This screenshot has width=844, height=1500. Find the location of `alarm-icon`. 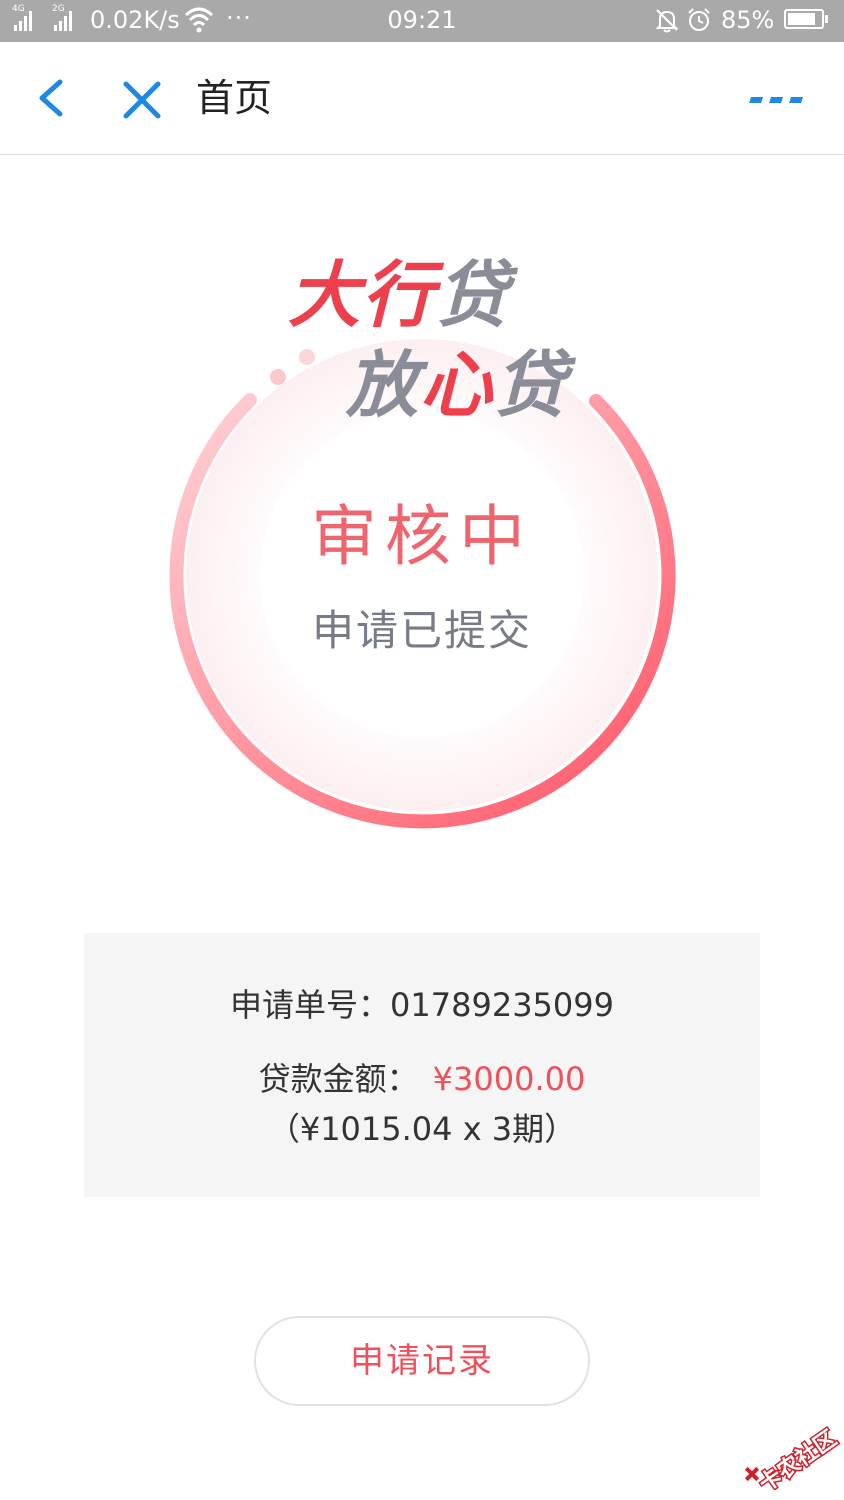

alarm-icon is located at coordinates (699, 19).